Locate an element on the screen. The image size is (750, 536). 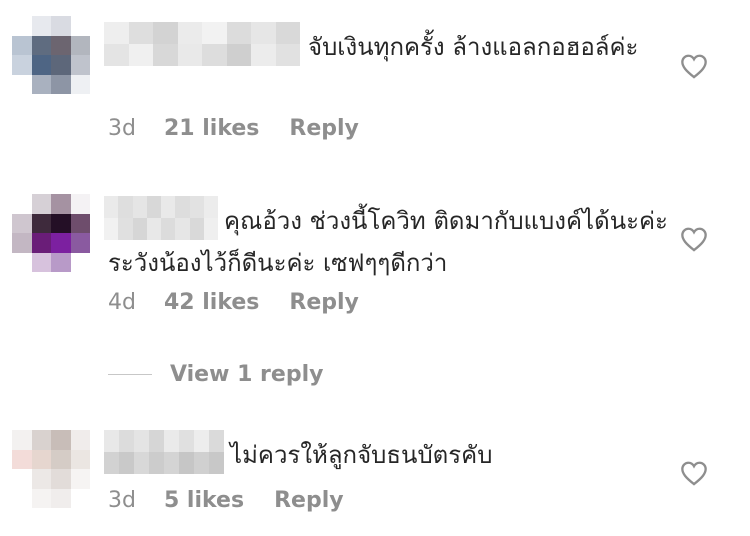
likes-count: 5 likes is located at coordinates (204, 500).